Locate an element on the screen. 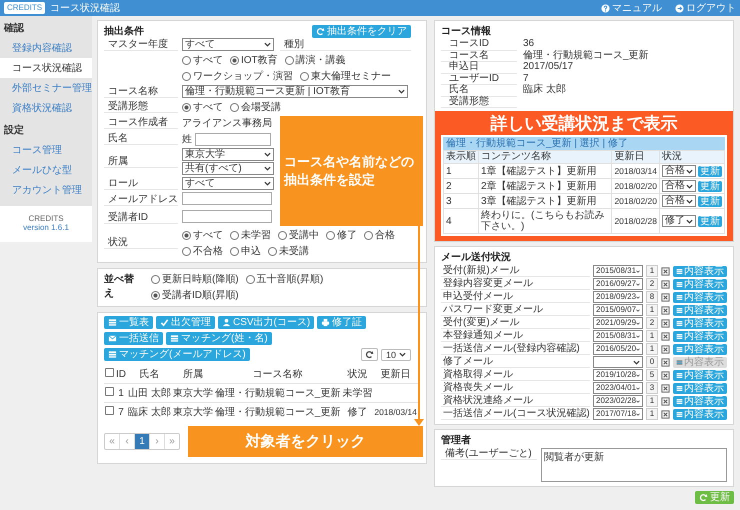  select-field: 2015/09/07 is located at coordinates (618, 310).